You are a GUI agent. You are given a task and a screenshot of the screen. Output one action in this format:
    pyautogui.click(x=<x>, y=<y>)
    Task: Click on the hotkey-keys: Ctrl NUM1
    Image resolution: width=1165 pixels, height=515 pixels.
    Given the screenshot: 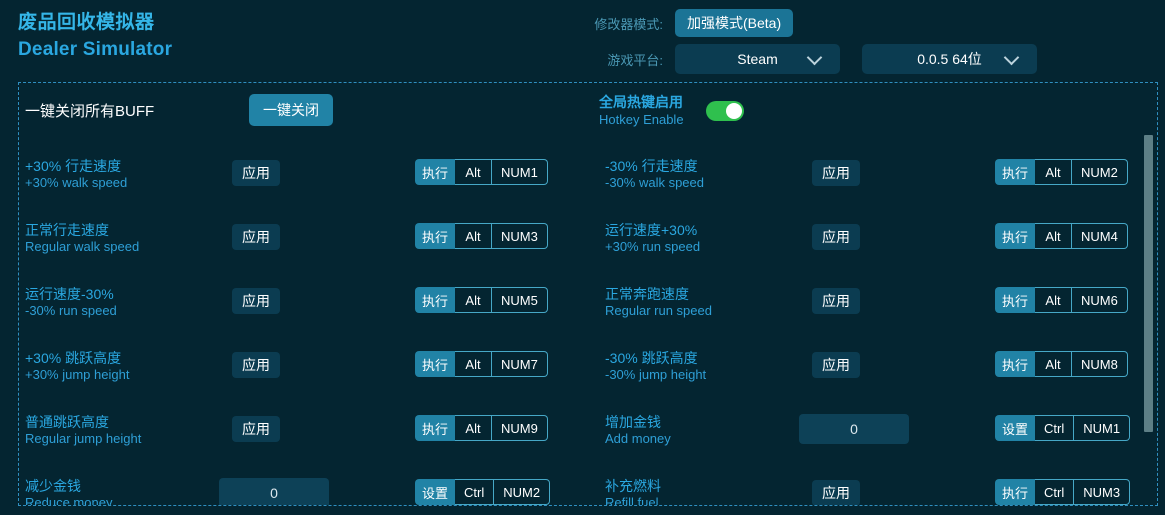 What is the action you would take?
    pyautogui.click(x=1083, y=428)
    